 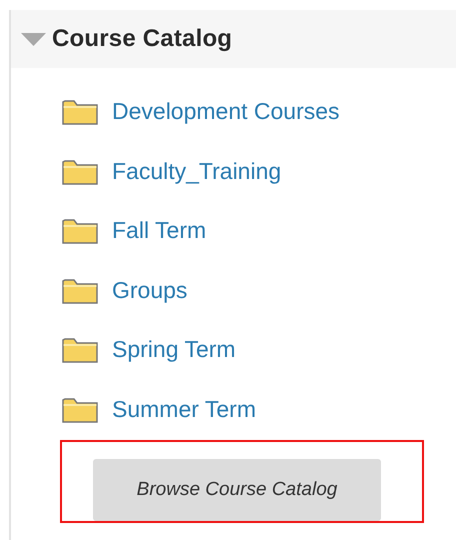 I want to click on folder-link: Groups, so click(x=150, y=290).